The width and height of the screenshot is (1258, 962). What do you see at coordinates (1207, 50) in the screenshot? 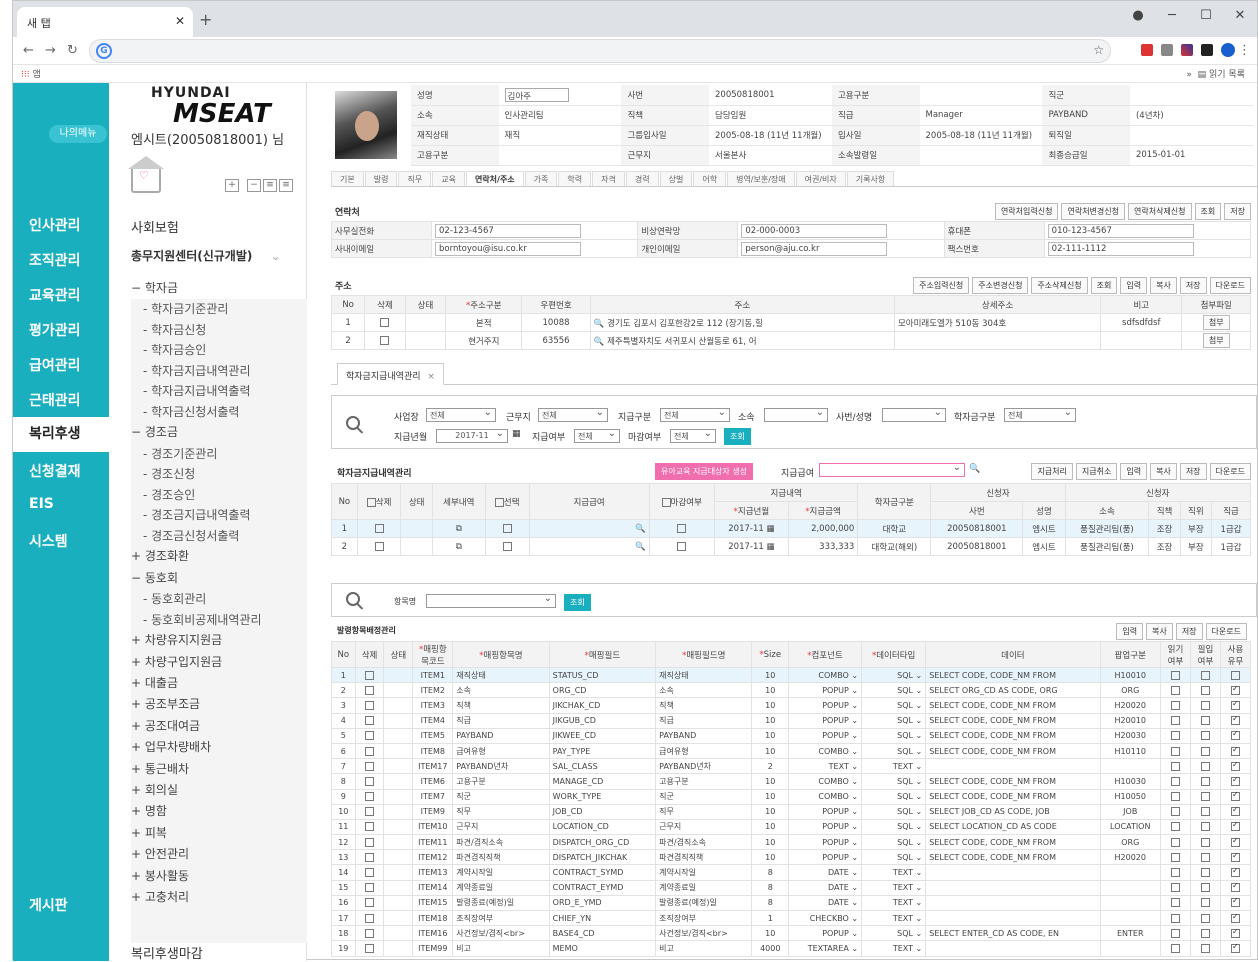
I see `extension-icon` at bounding box center [1207, 50].